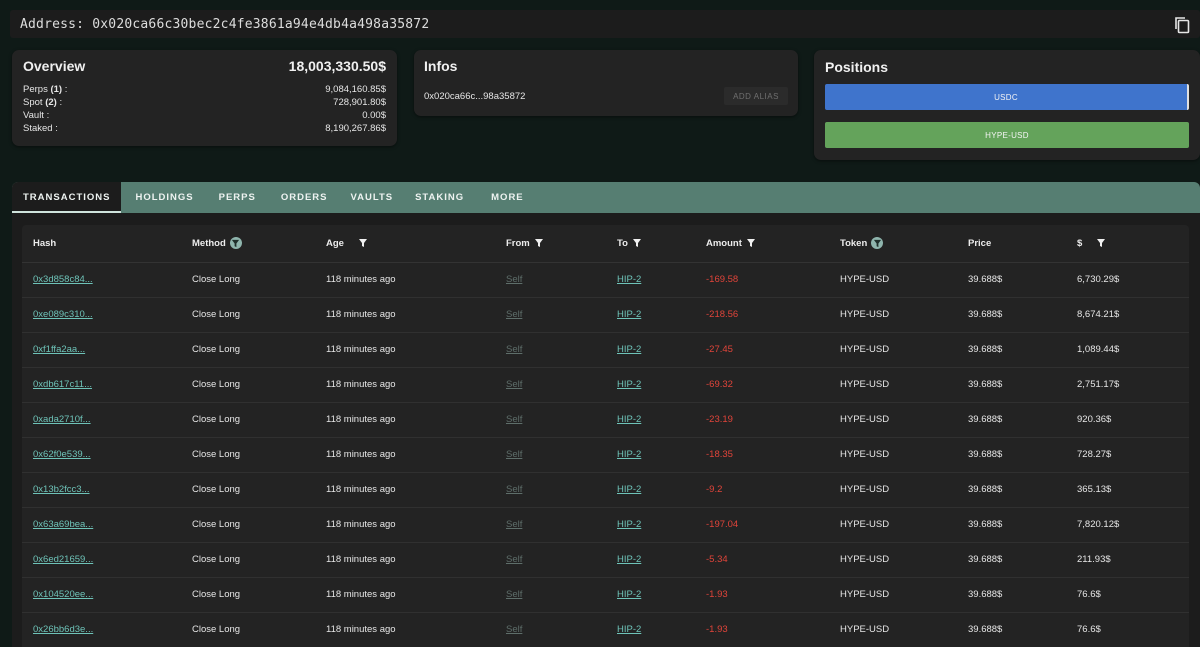 This screenshot has height=647, width=1200. I want to click on copy-icon, so click(1182, 25).